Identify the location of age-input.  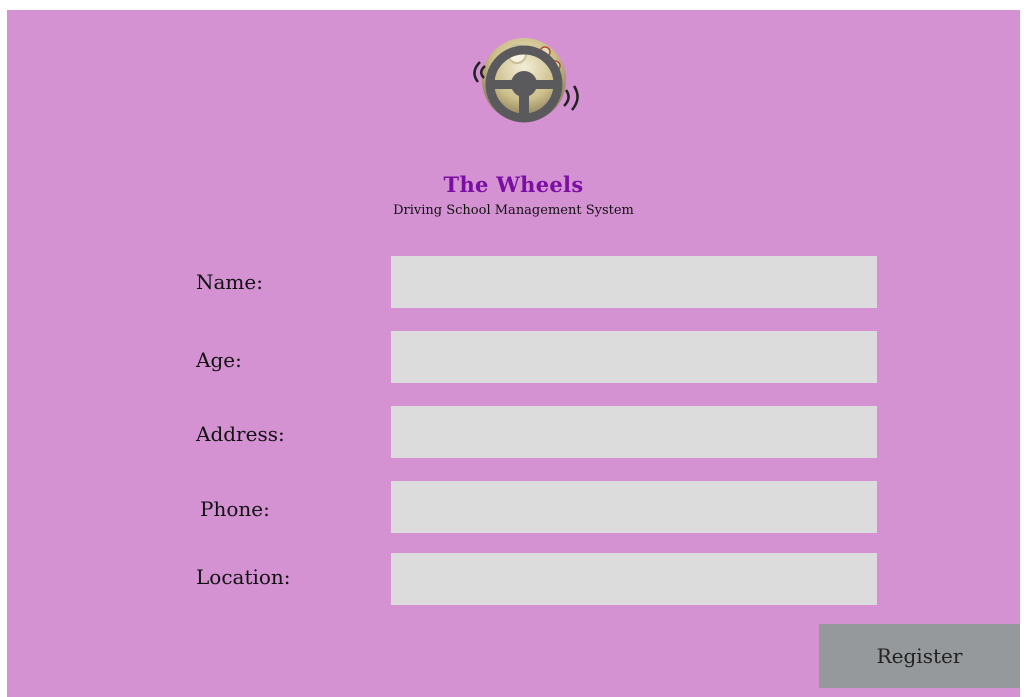
(634, 357).